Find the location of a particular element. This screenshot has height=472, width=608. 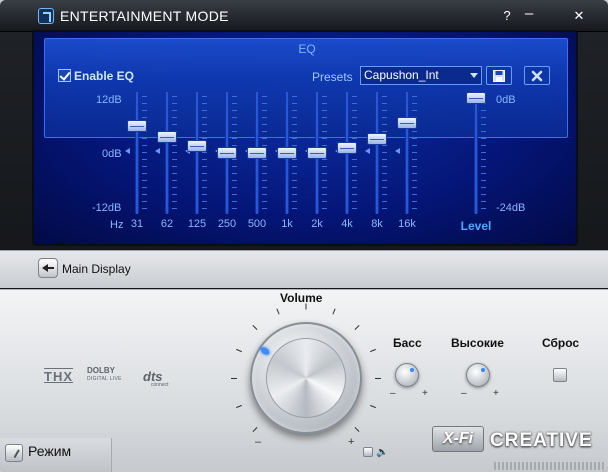

chevron-down-icon is located at coordinates (474, 75).